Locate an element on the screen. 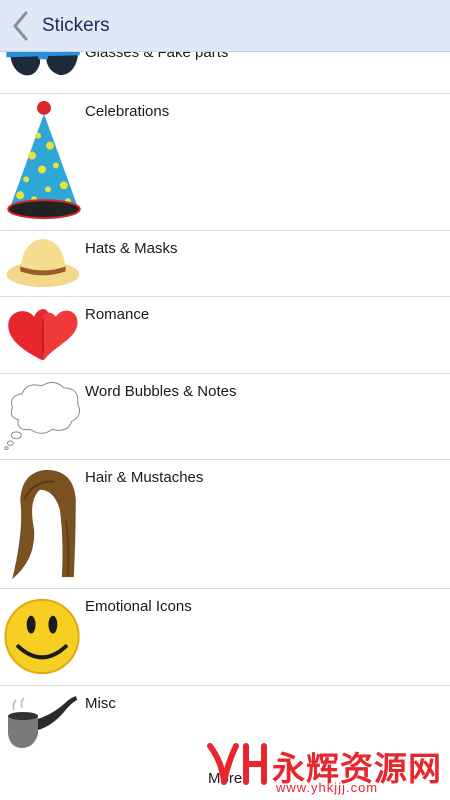 This screenshot has width=450, height=800. list-item-romance: Romance is located at coordinates (225, 335).